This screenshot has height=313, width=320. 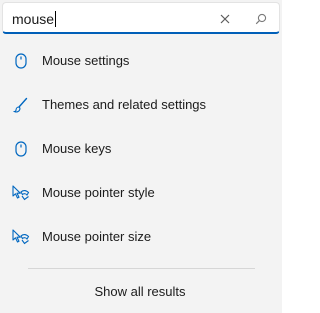 What do you see at coordinates (140, 148) in the screenshot?
I see `result-item-mouse-keys: Mouse keys` at bounding box center [140, 148].